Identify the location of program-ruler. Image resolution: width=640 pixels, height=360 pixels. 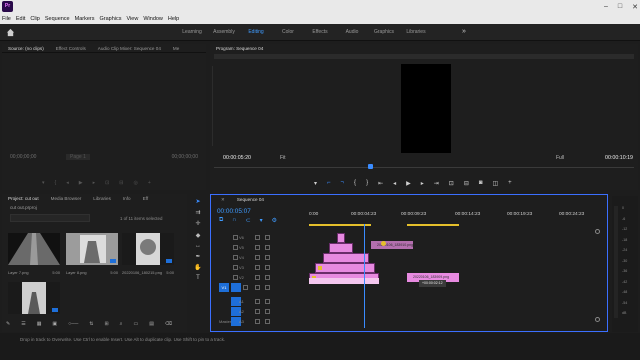
(424, 56).